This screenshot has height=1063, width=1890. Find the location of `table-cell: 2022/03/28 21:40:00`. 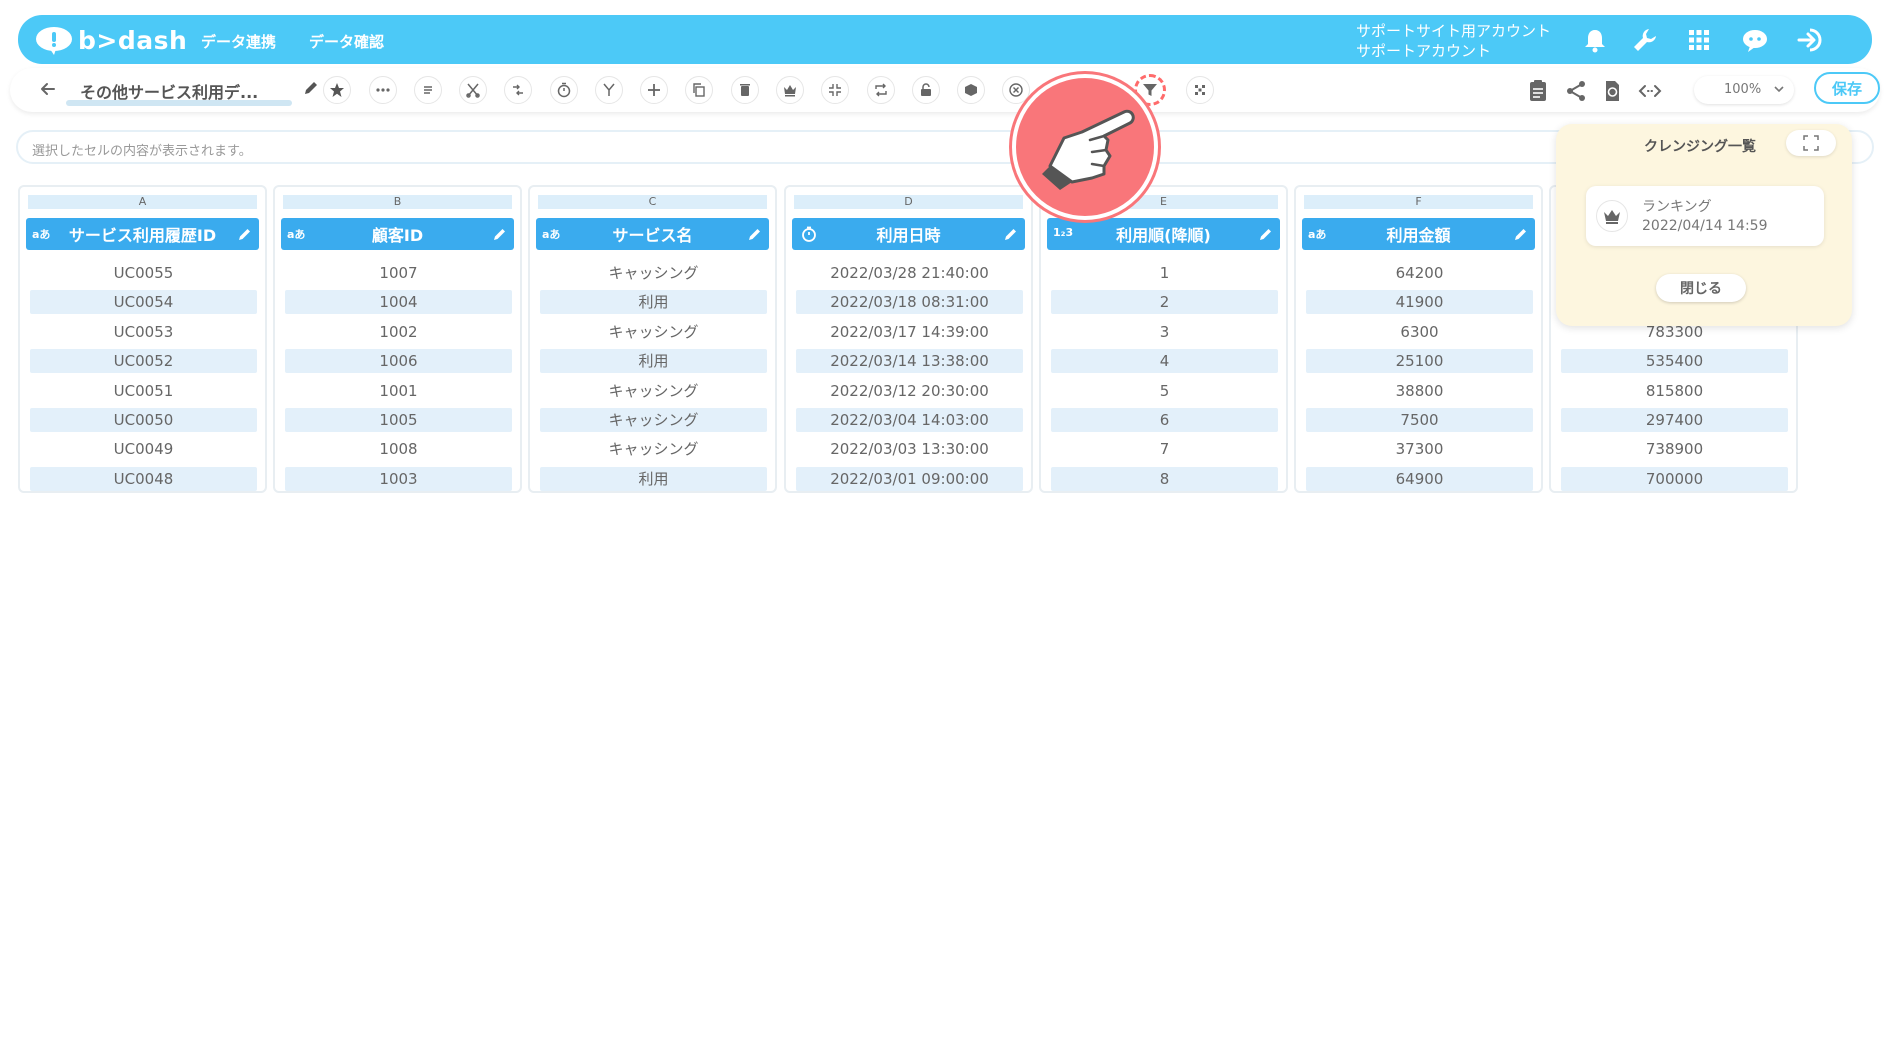

table-cell: 2022/03/28 21:40:00 is located at coordinates (909, 273).